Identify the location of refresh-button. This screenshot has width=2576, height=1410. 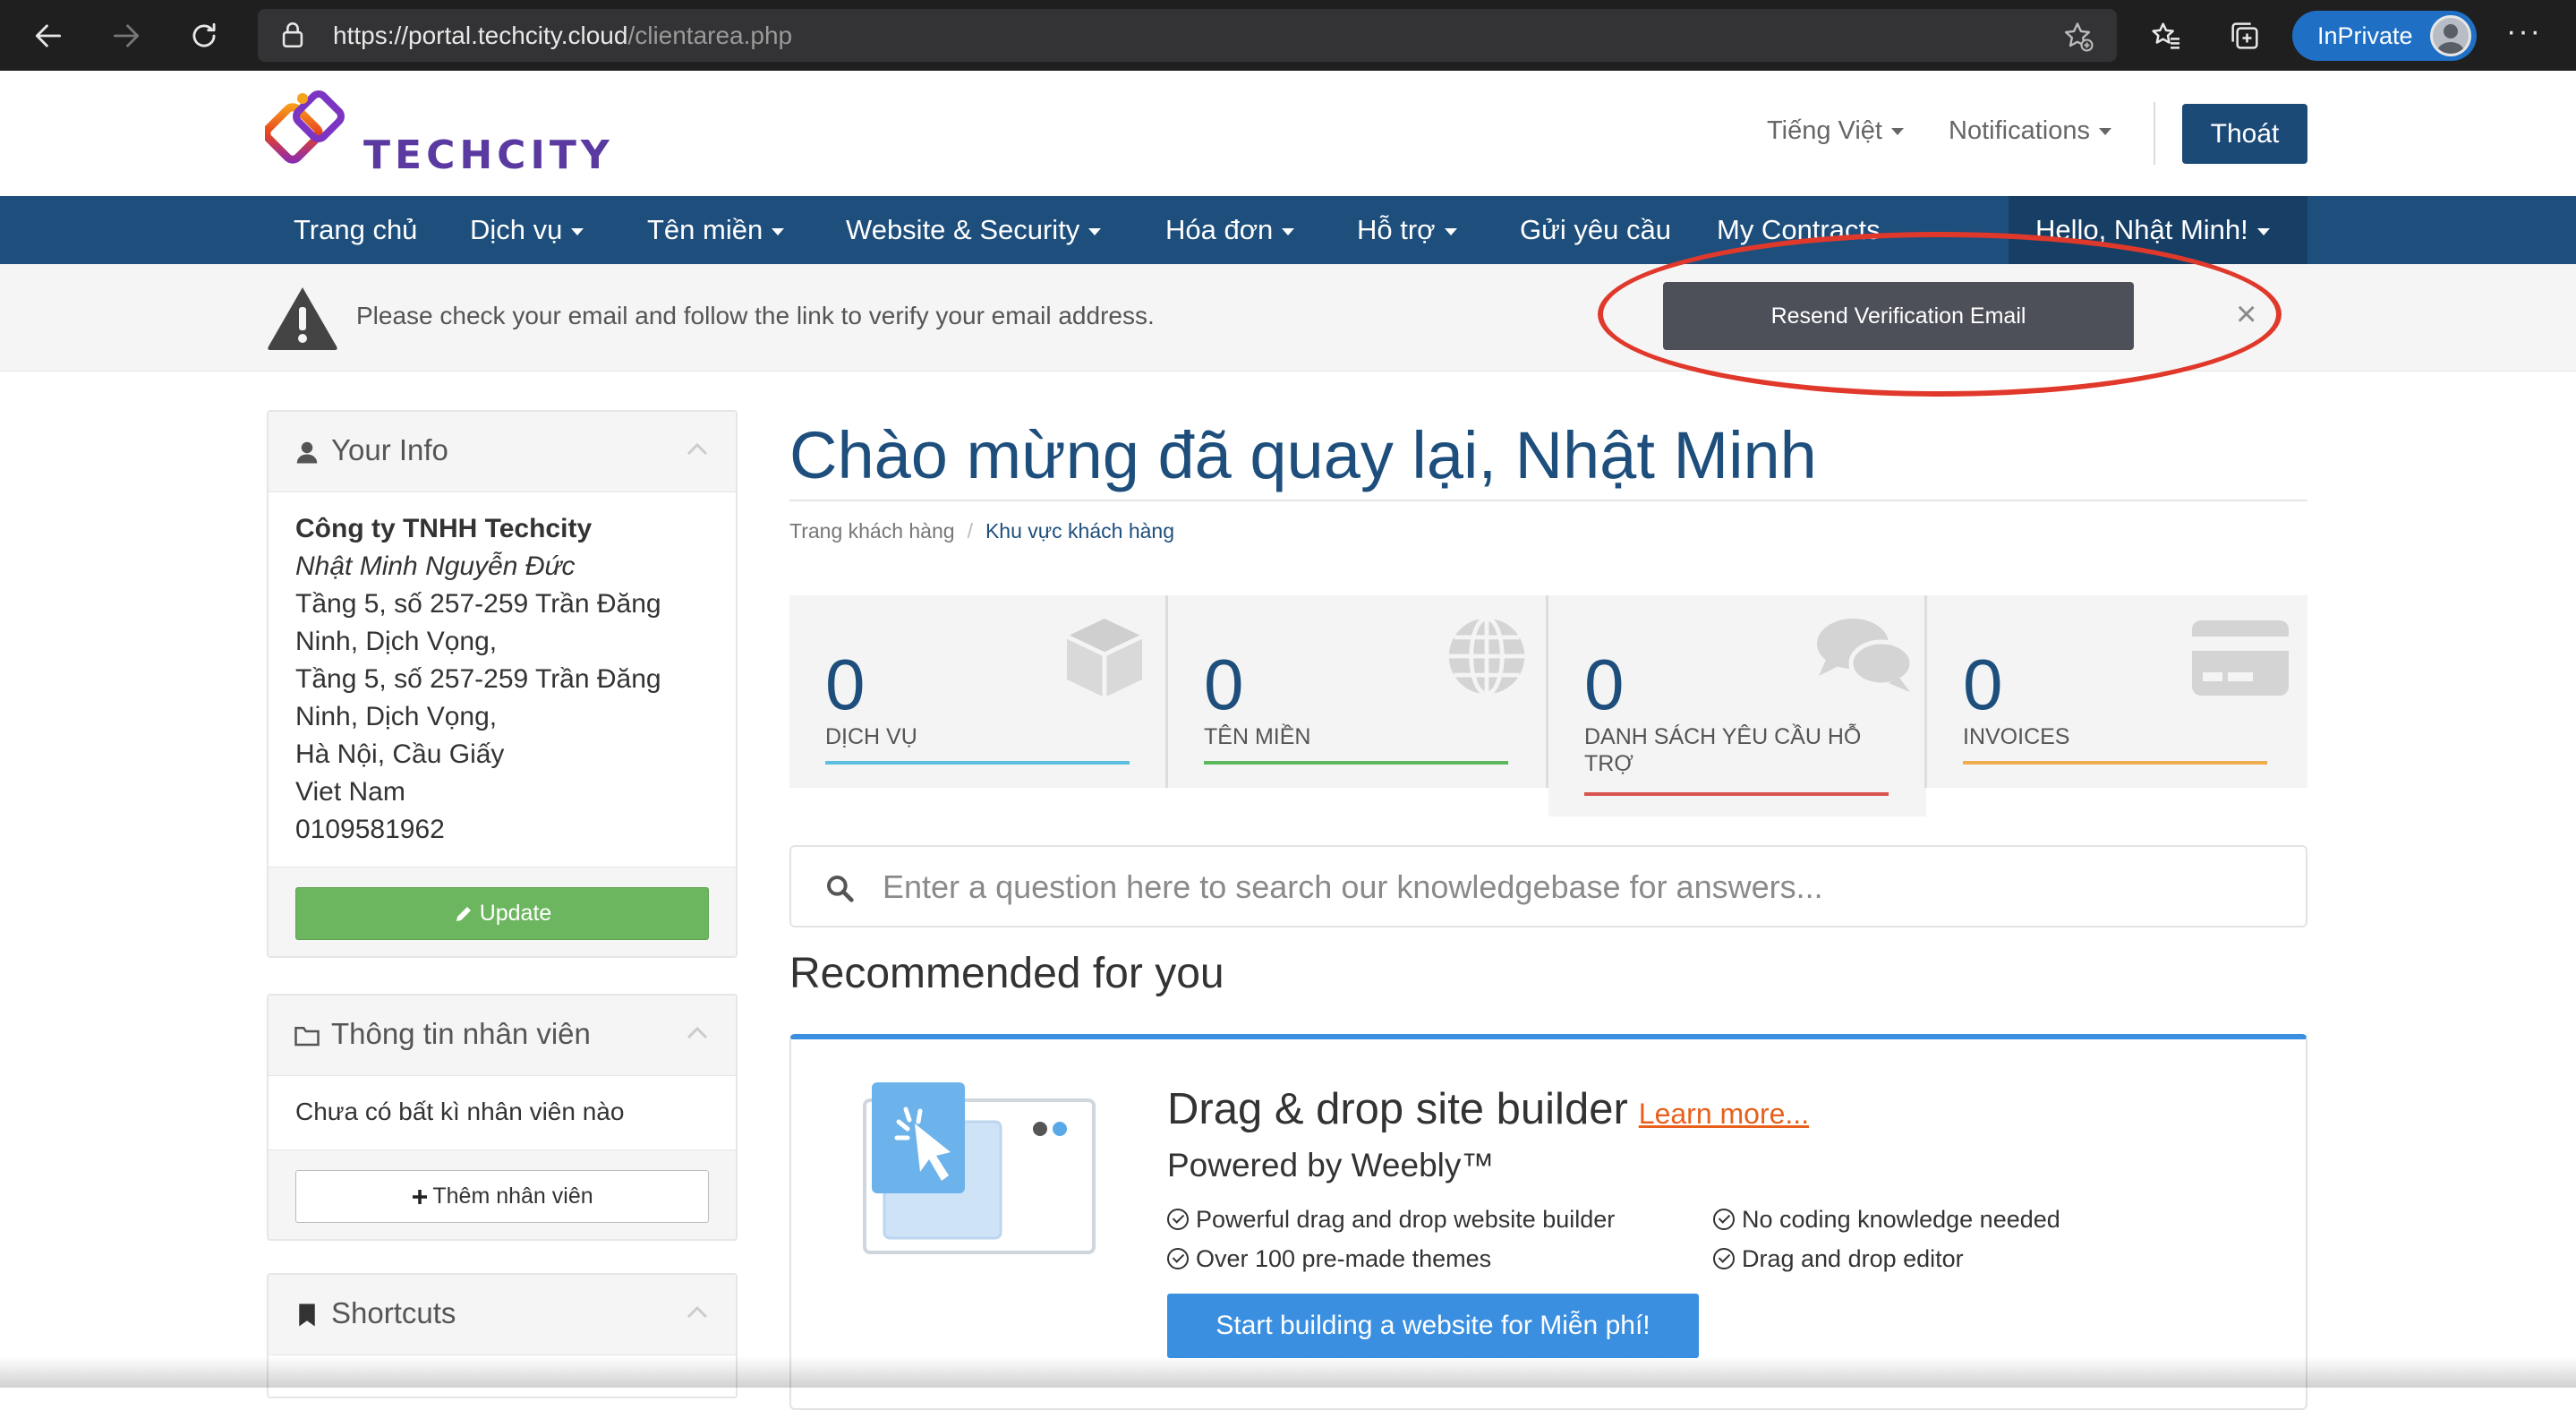
(204, 36).